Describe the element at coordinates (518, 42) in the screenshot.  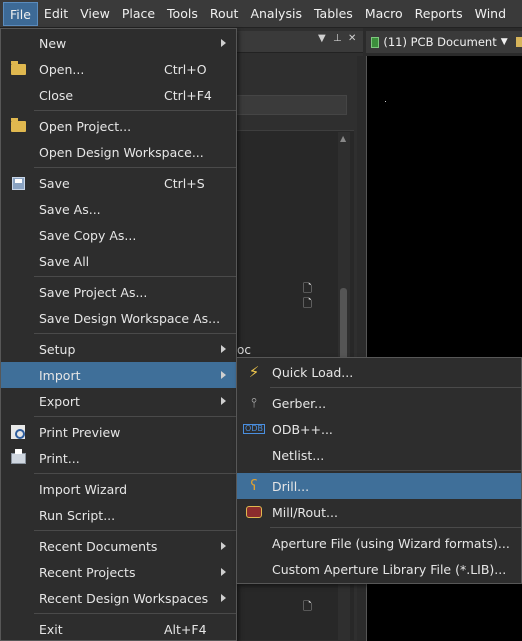
I see `folder-icon` at that location.